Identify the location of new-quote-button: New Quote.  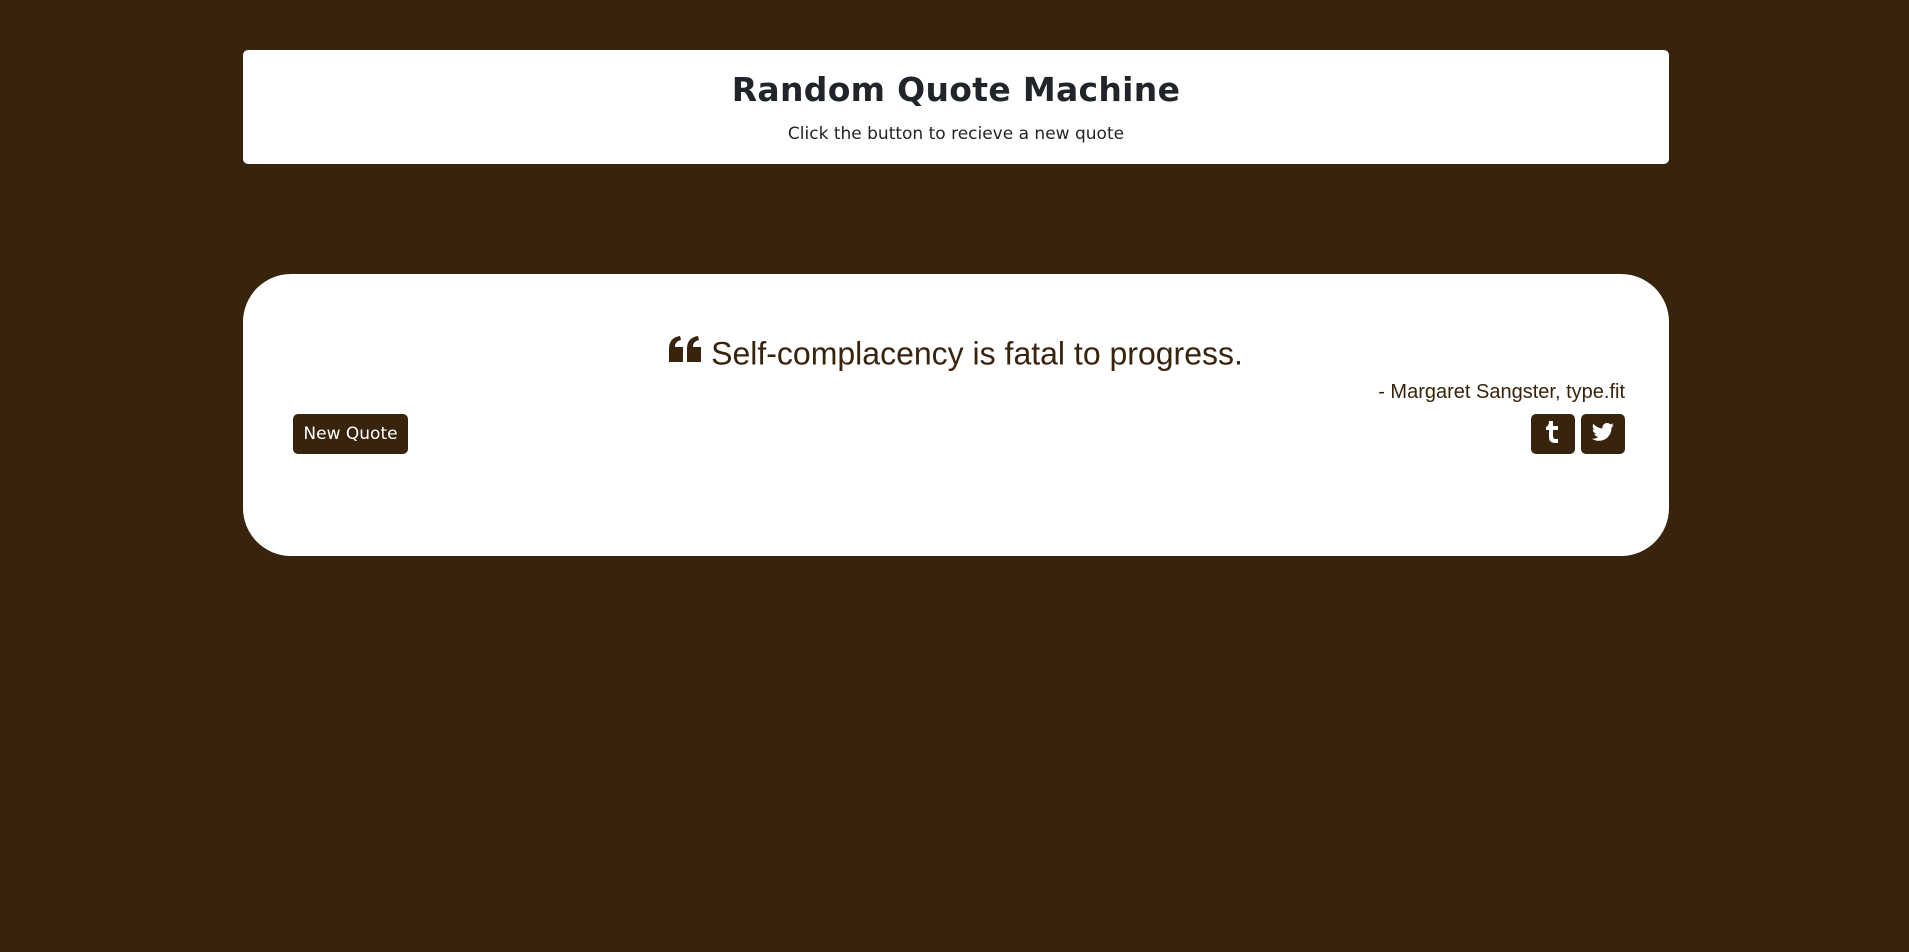
(350, 434).